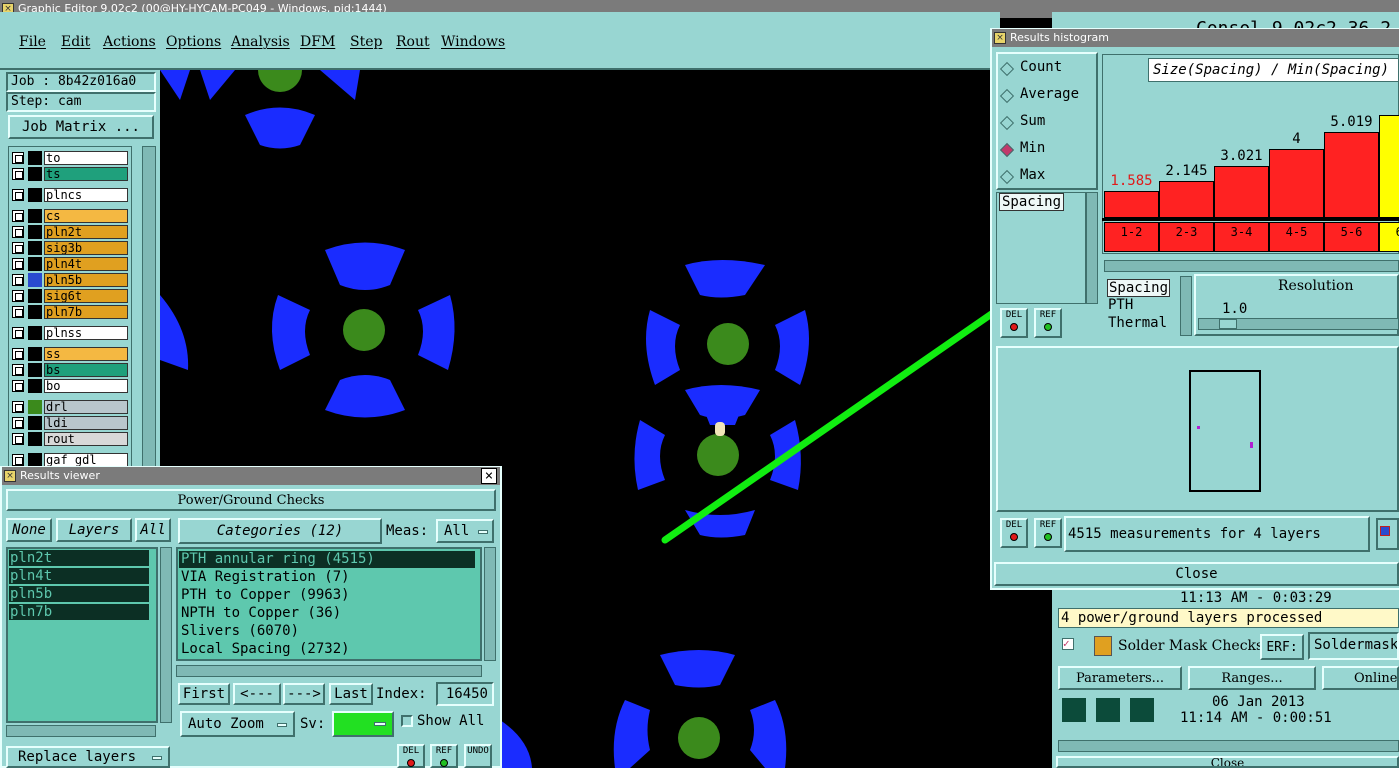  I want to click on layer-name: bo, so click(86, 386).